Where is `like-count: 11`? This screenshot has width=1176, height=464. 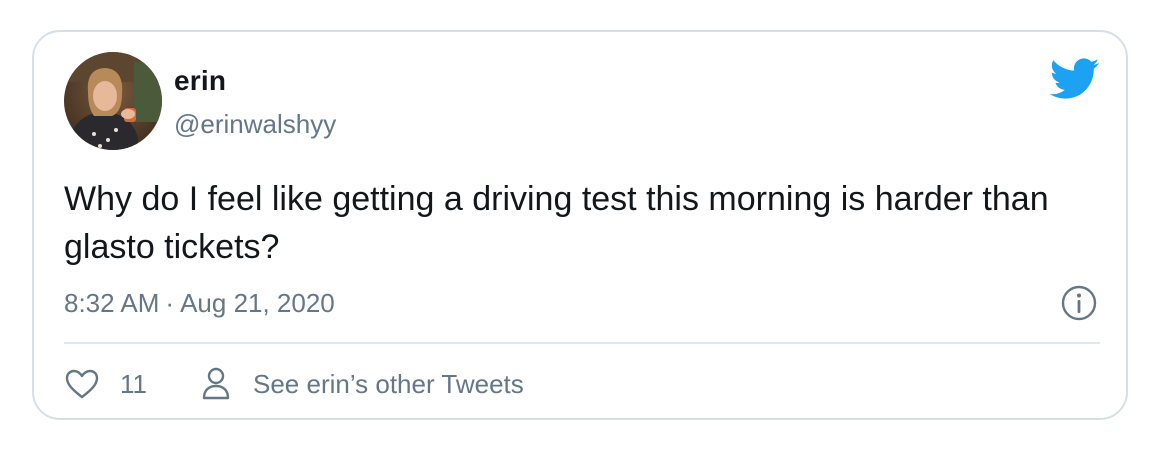 like-count: 11 is located at coordinates (133, 384).